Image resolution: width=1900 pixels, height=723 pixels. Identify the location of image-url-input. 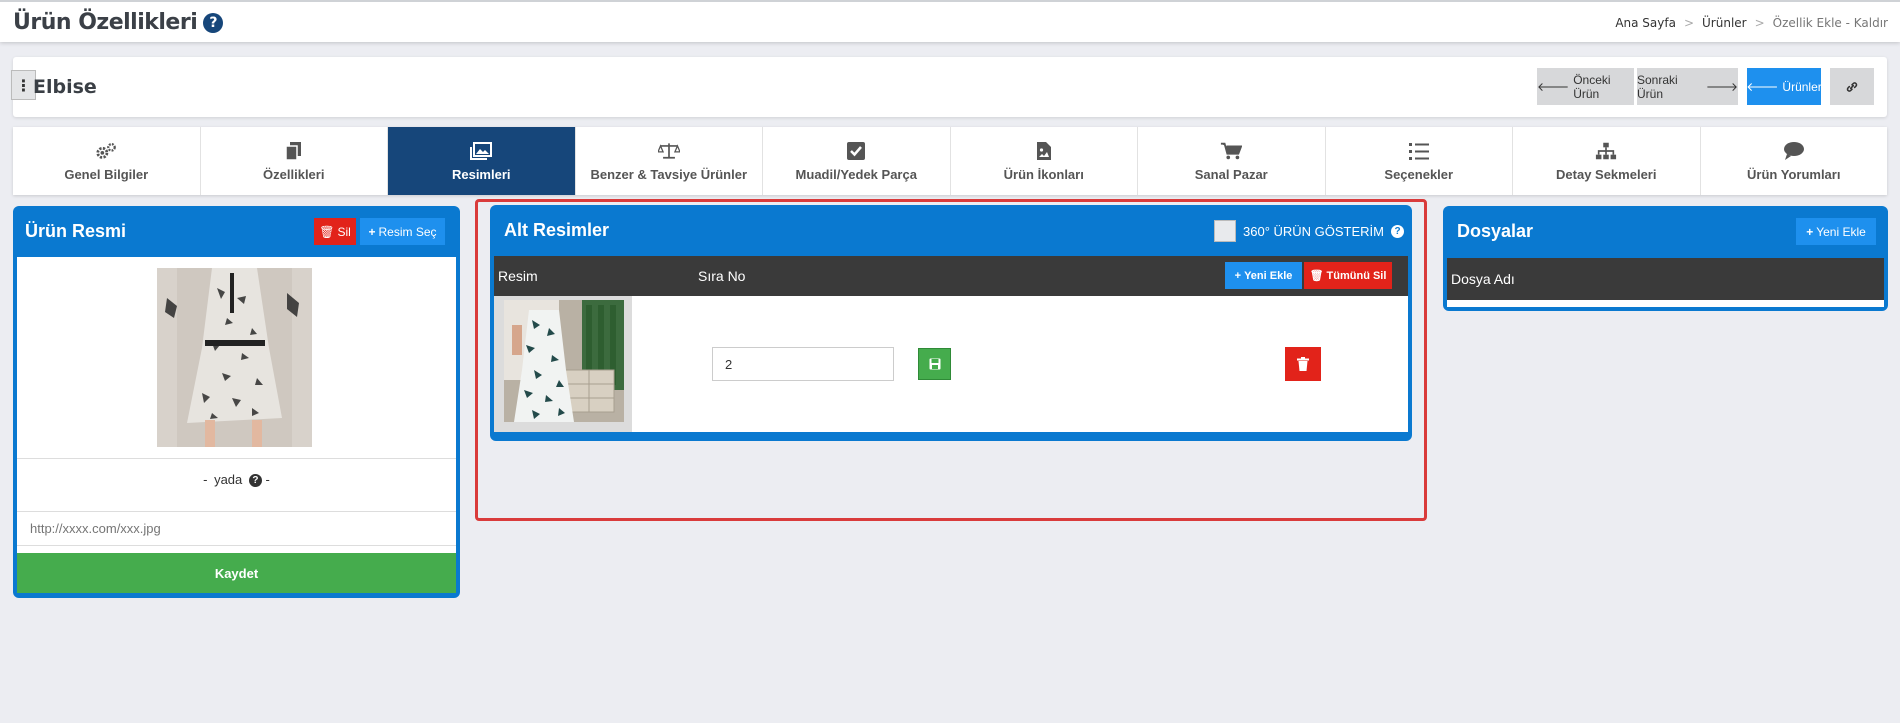
(236, 528).